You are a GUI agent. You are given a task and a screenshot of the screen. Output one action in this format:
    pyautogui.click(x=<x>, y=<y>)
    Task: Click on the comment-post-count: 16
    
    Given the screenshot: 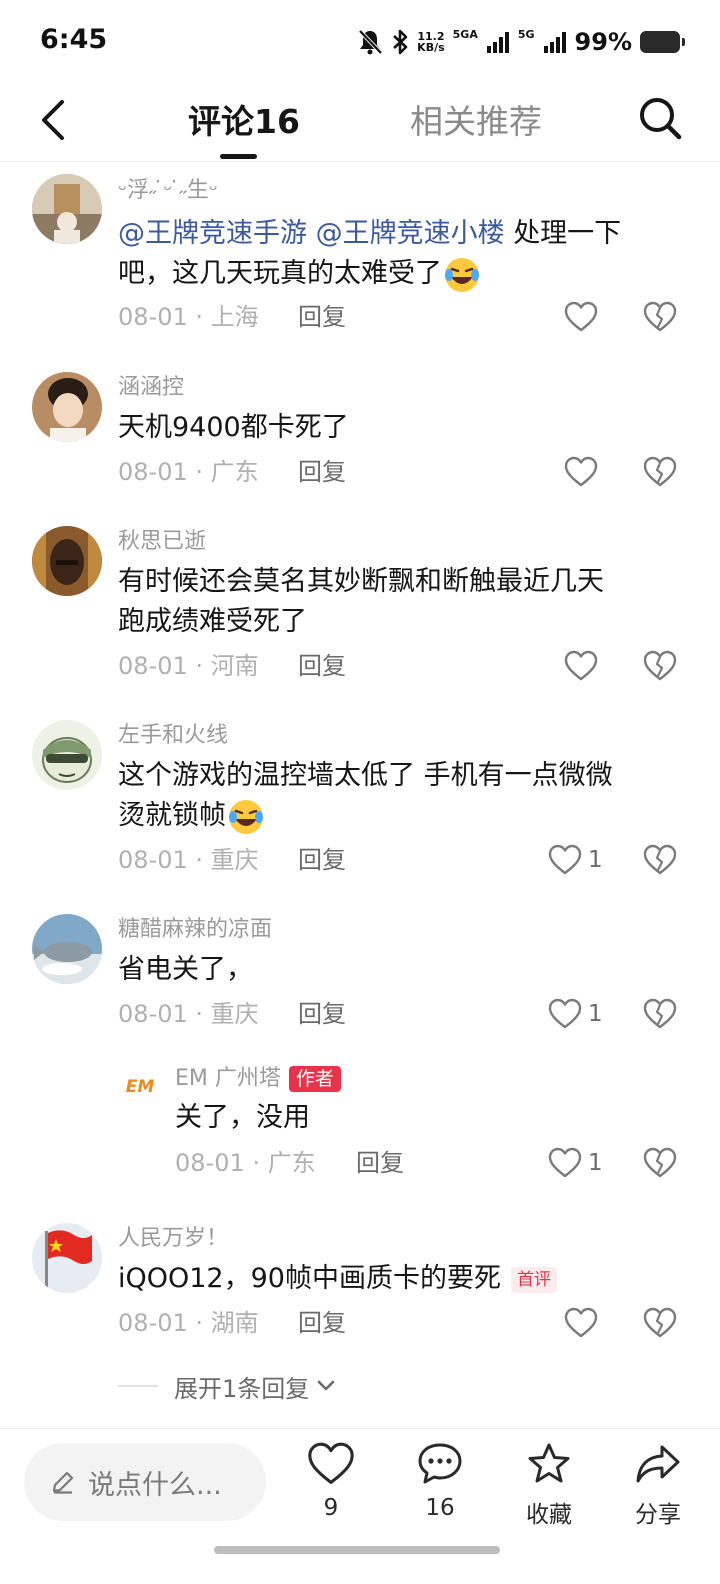 What is the action you would take?
    pyautogui.click(x=440, y=1508)
    